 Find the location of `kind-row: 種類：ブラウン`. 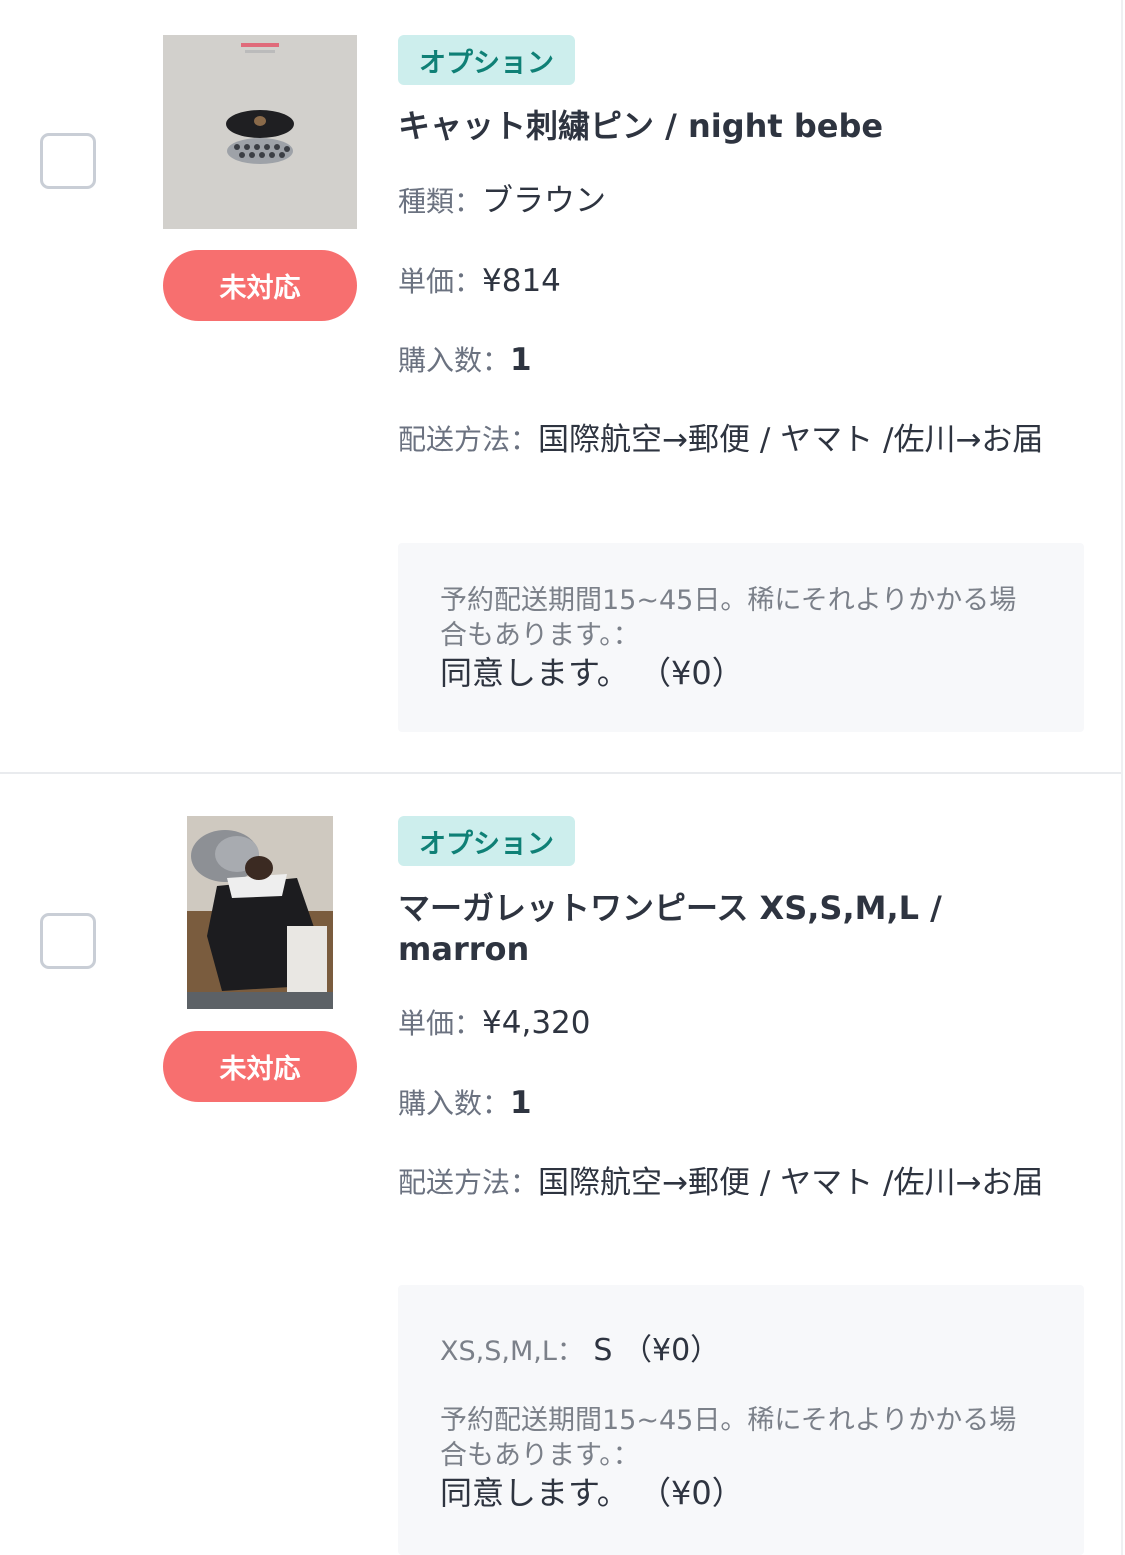

kind-row: 種類：ブラウン is located at coordinates (502, 201).